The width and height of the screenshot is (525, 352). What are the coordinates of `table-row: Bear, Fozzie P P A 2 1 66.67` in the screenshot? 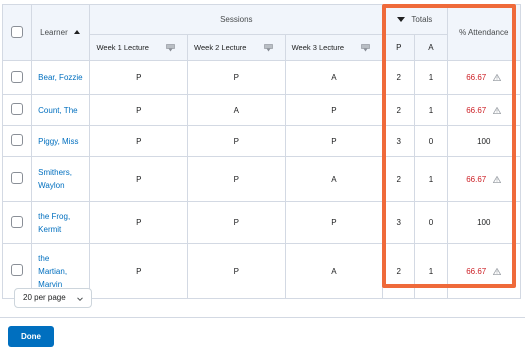 It's located at (261, 77).